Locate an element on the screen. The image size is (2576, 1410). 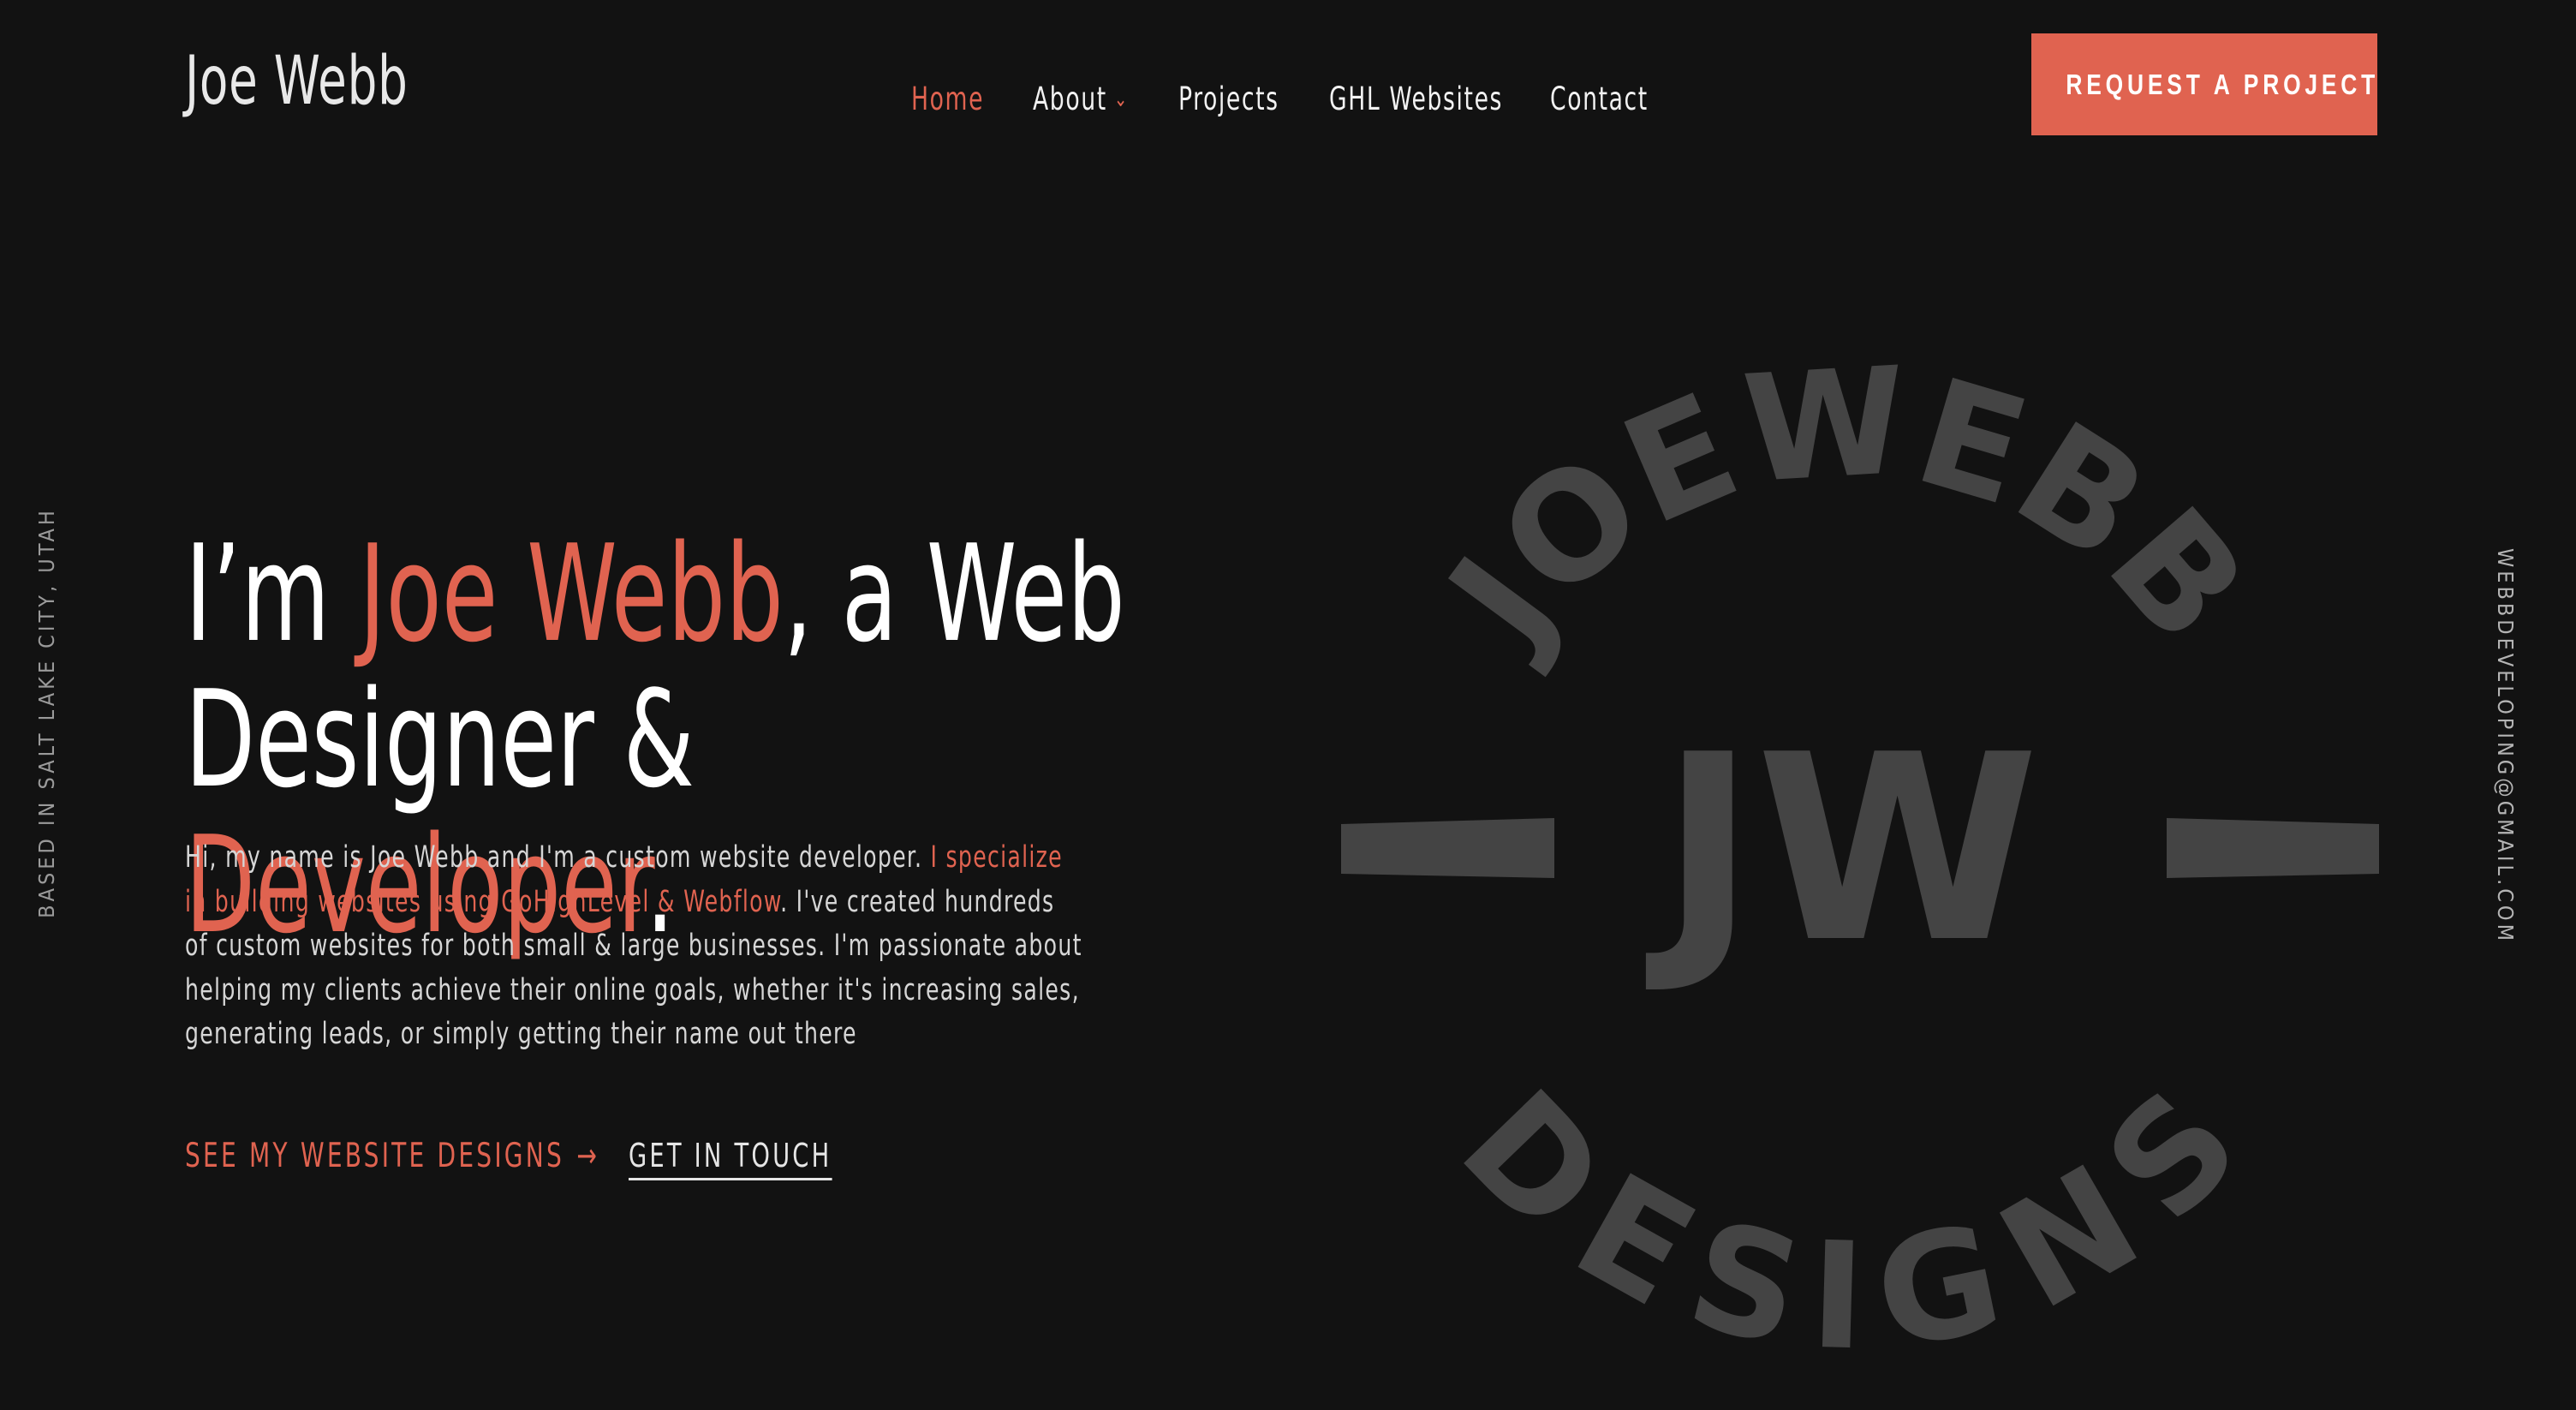
nav-about: About ⌄ is located at coordinates (1081, 99).